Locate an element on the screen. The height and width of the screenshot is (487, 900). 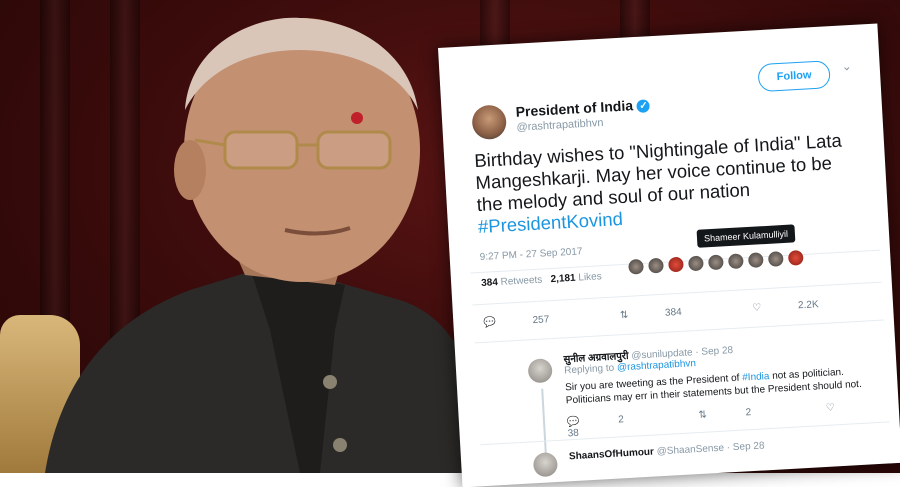
like-count: 2.2K is located at coordinates (808, 305).